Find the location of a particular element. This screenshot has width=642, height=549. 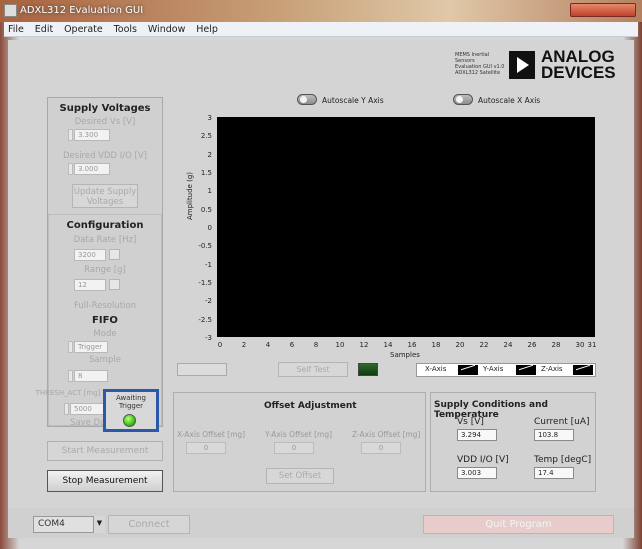

autoscale-x-toggle is located at coordinates (463, 99).